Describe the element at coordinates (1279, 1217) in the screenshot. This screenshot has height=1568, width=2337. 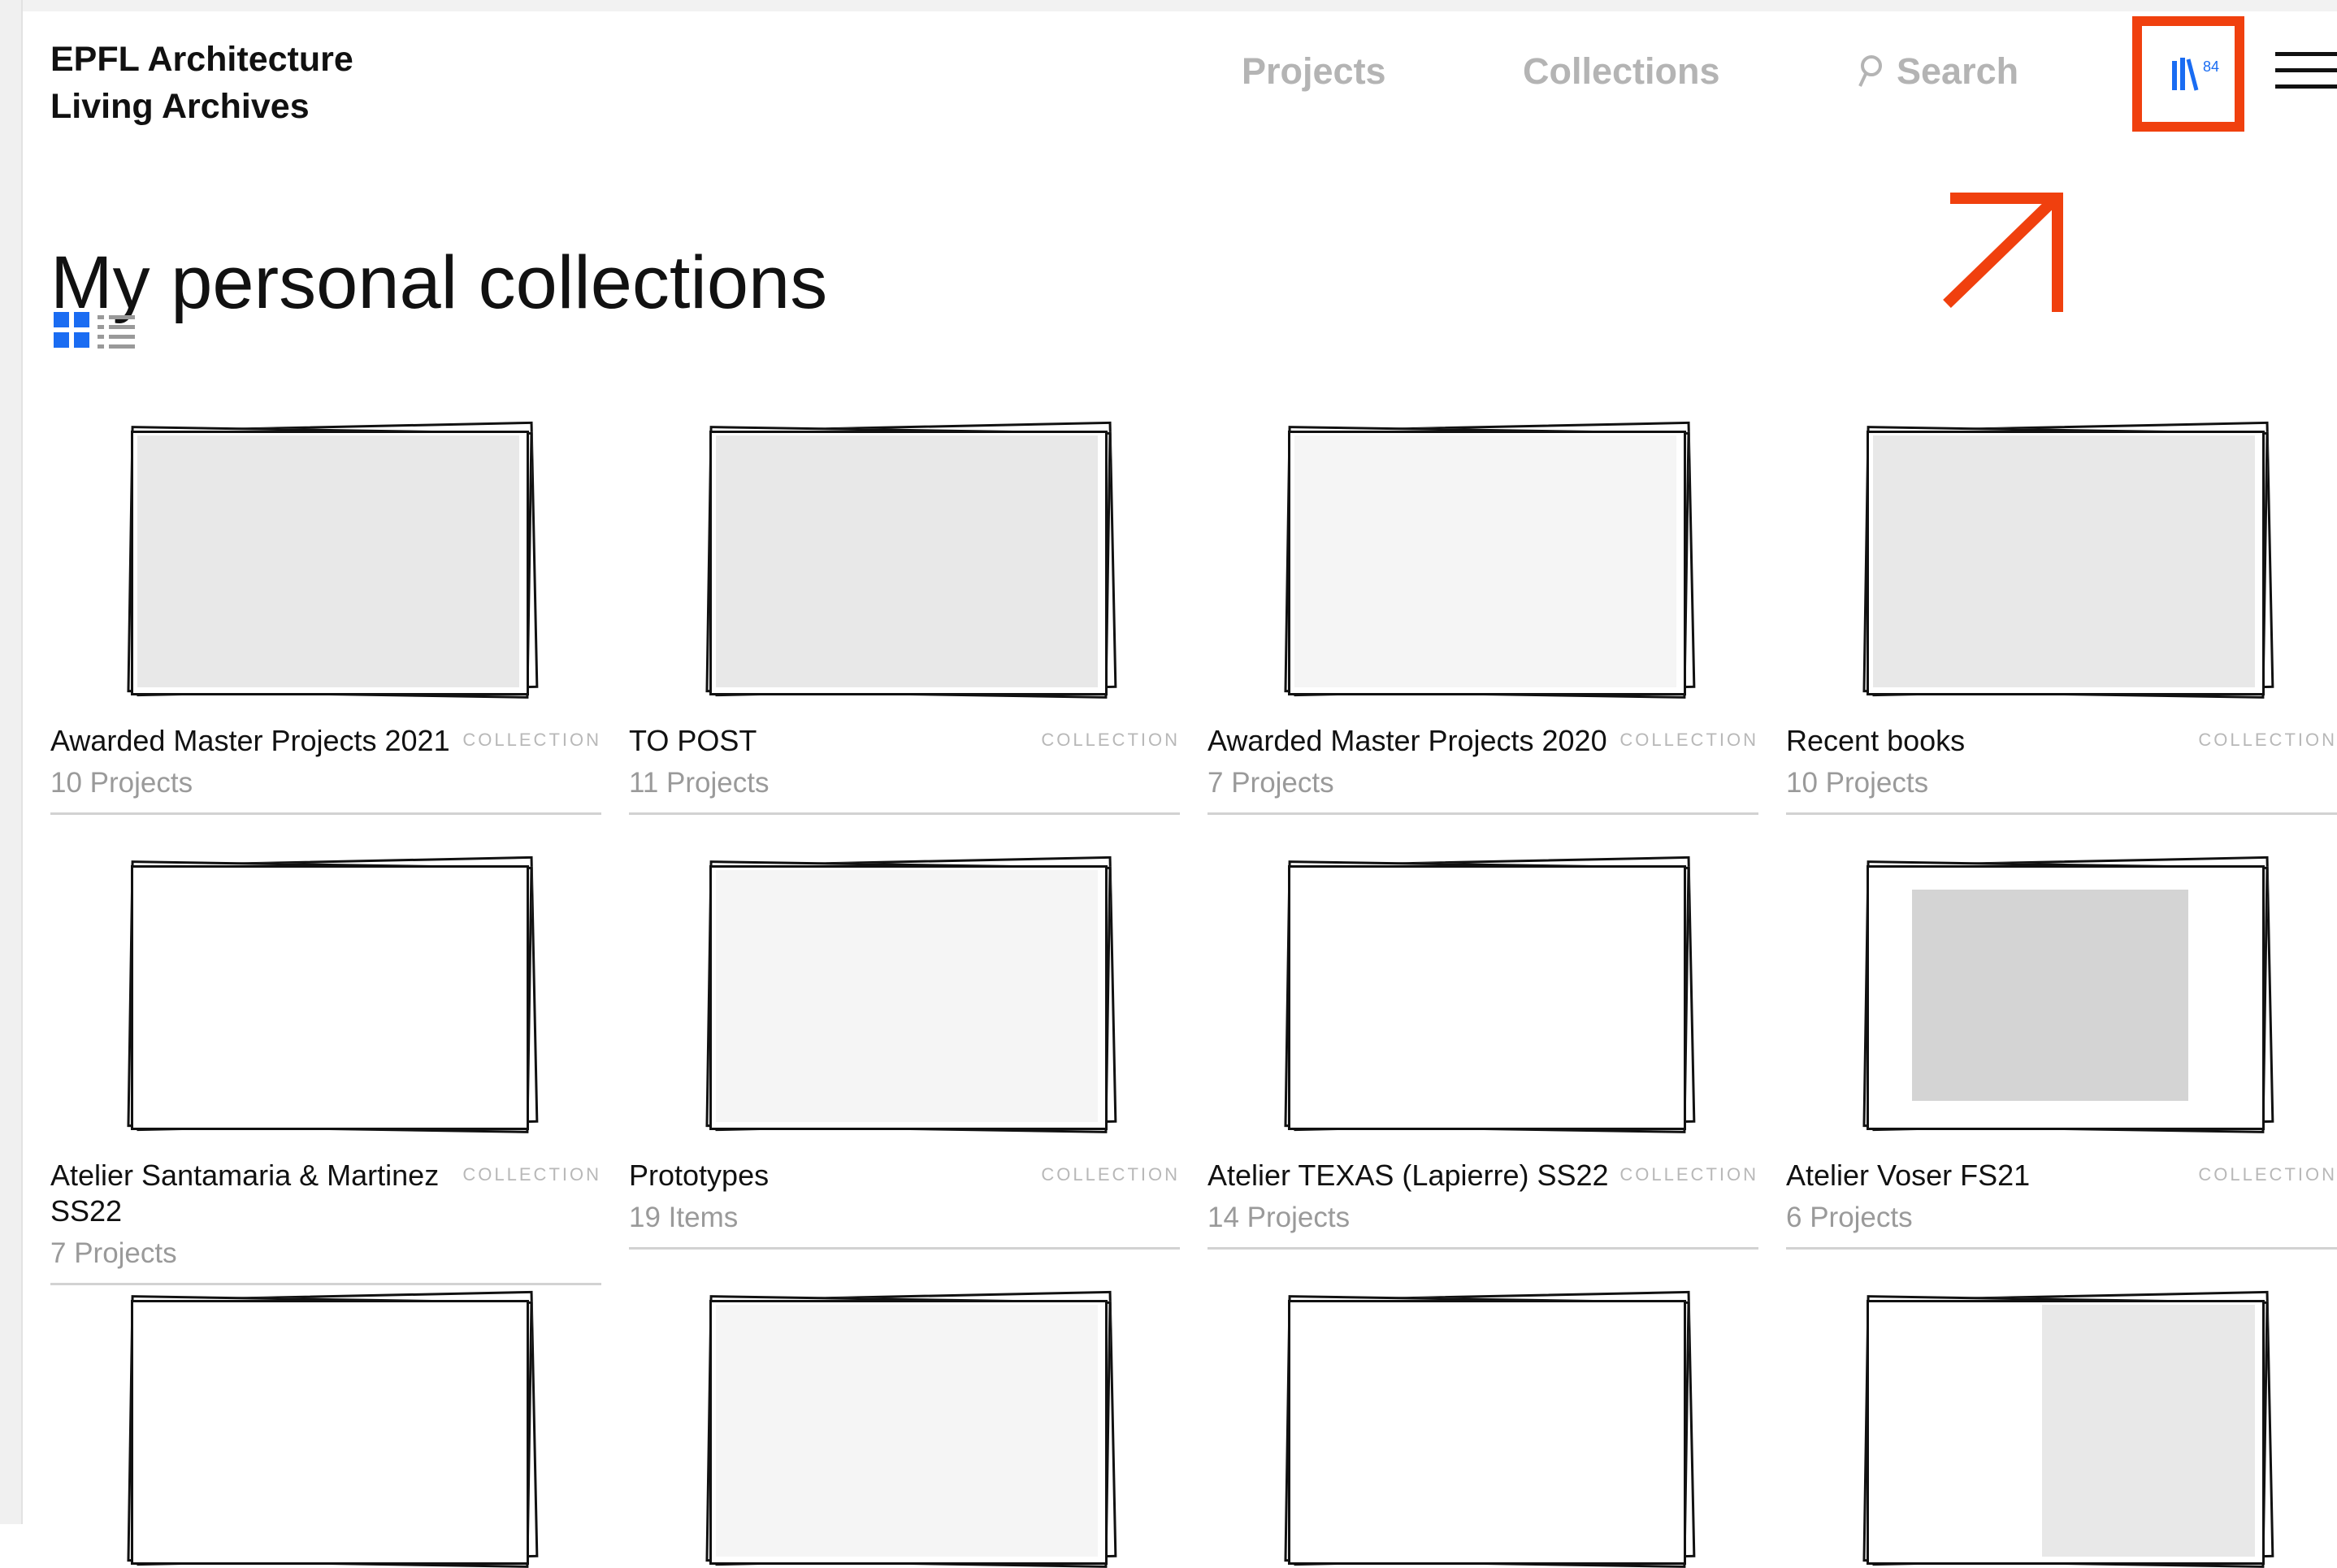
I see `collection-count: 14 Projects` at that location.